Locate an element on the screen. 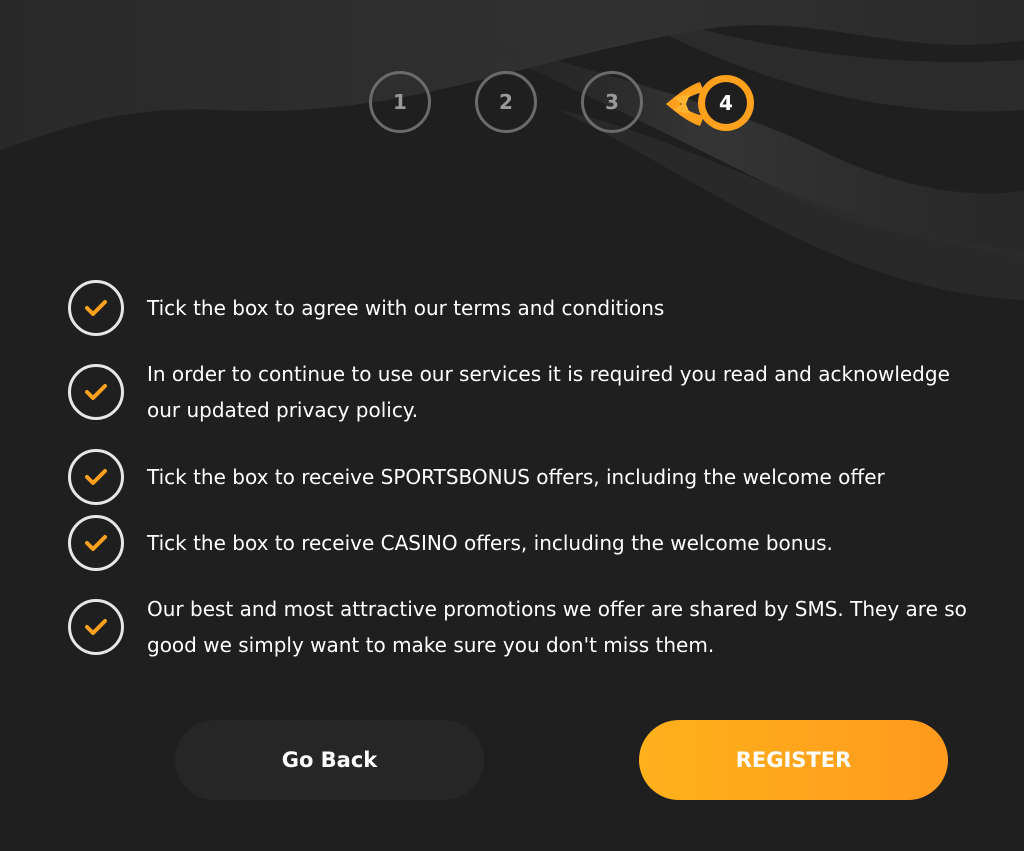 The height and width of the screenshot is (851, 1024). consent-privacy-checkbox is located at coordinates (96, 392).